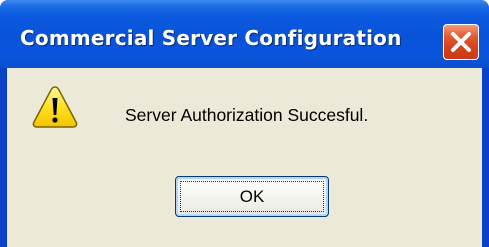  What do you see at coordinates (55, 107) in the screenshot?
I see `warning-icon` at bounding box center [55, 107].